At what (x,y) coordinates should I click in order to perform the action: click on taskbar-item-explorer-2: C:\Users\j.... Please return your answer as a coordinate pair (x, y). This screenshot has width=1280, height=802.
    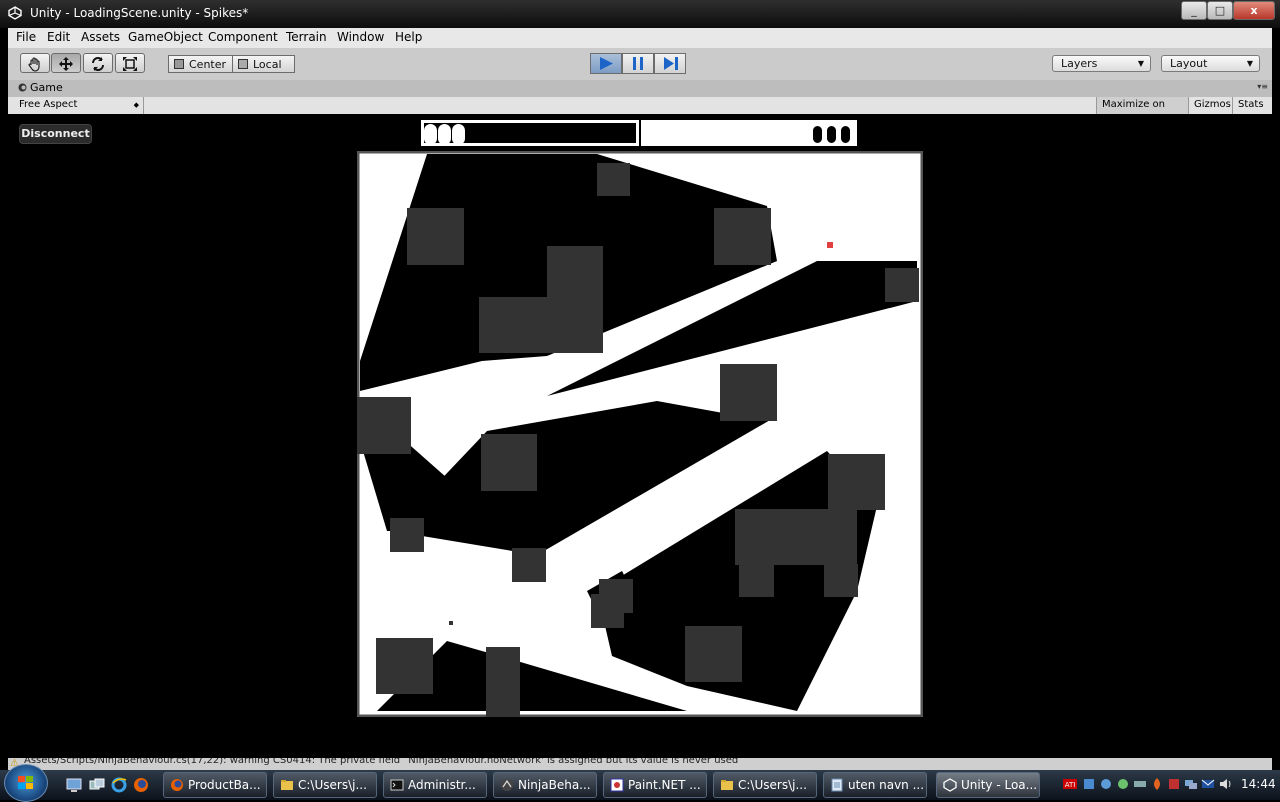
    Looking at the image, I should click on (765, 785).